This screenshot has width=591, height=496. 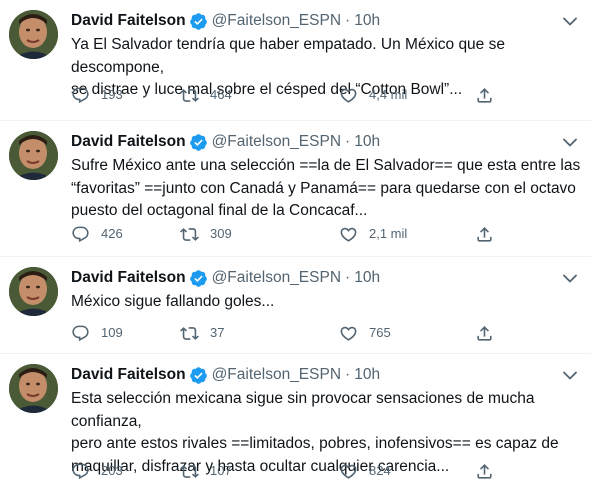 What do you see at coordinates (380, 332) in the screenshot?
I see `like-count: 765` at bounding box center [380, 332].